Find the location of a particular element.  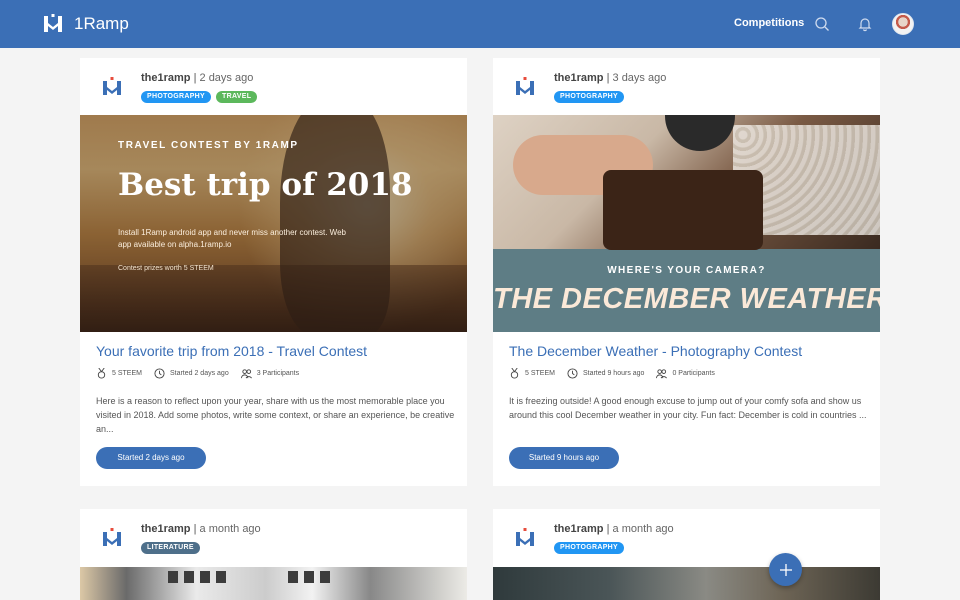

card-author-line: the1ramp | 2 days ago is located at coordinates (197, 78).